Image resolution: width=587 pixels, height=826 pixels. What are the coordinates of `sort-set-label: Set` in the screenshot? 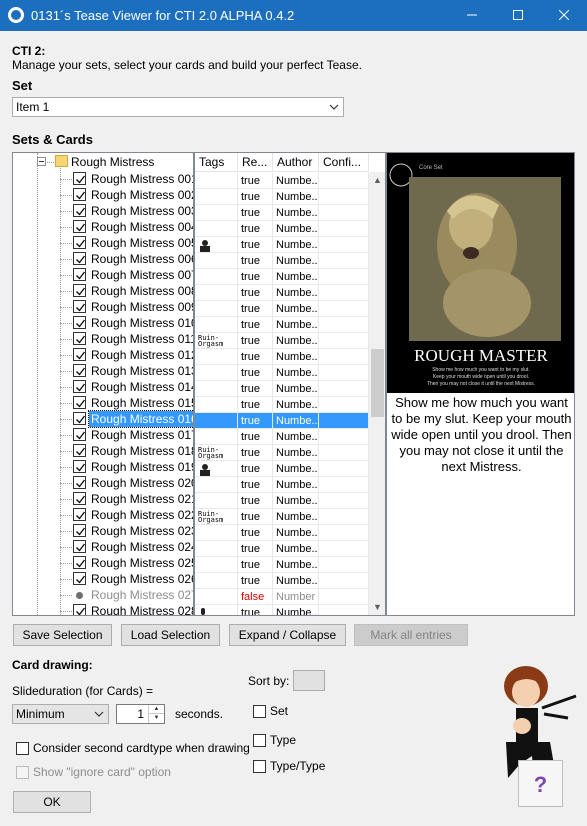 It's located at (279, 711).